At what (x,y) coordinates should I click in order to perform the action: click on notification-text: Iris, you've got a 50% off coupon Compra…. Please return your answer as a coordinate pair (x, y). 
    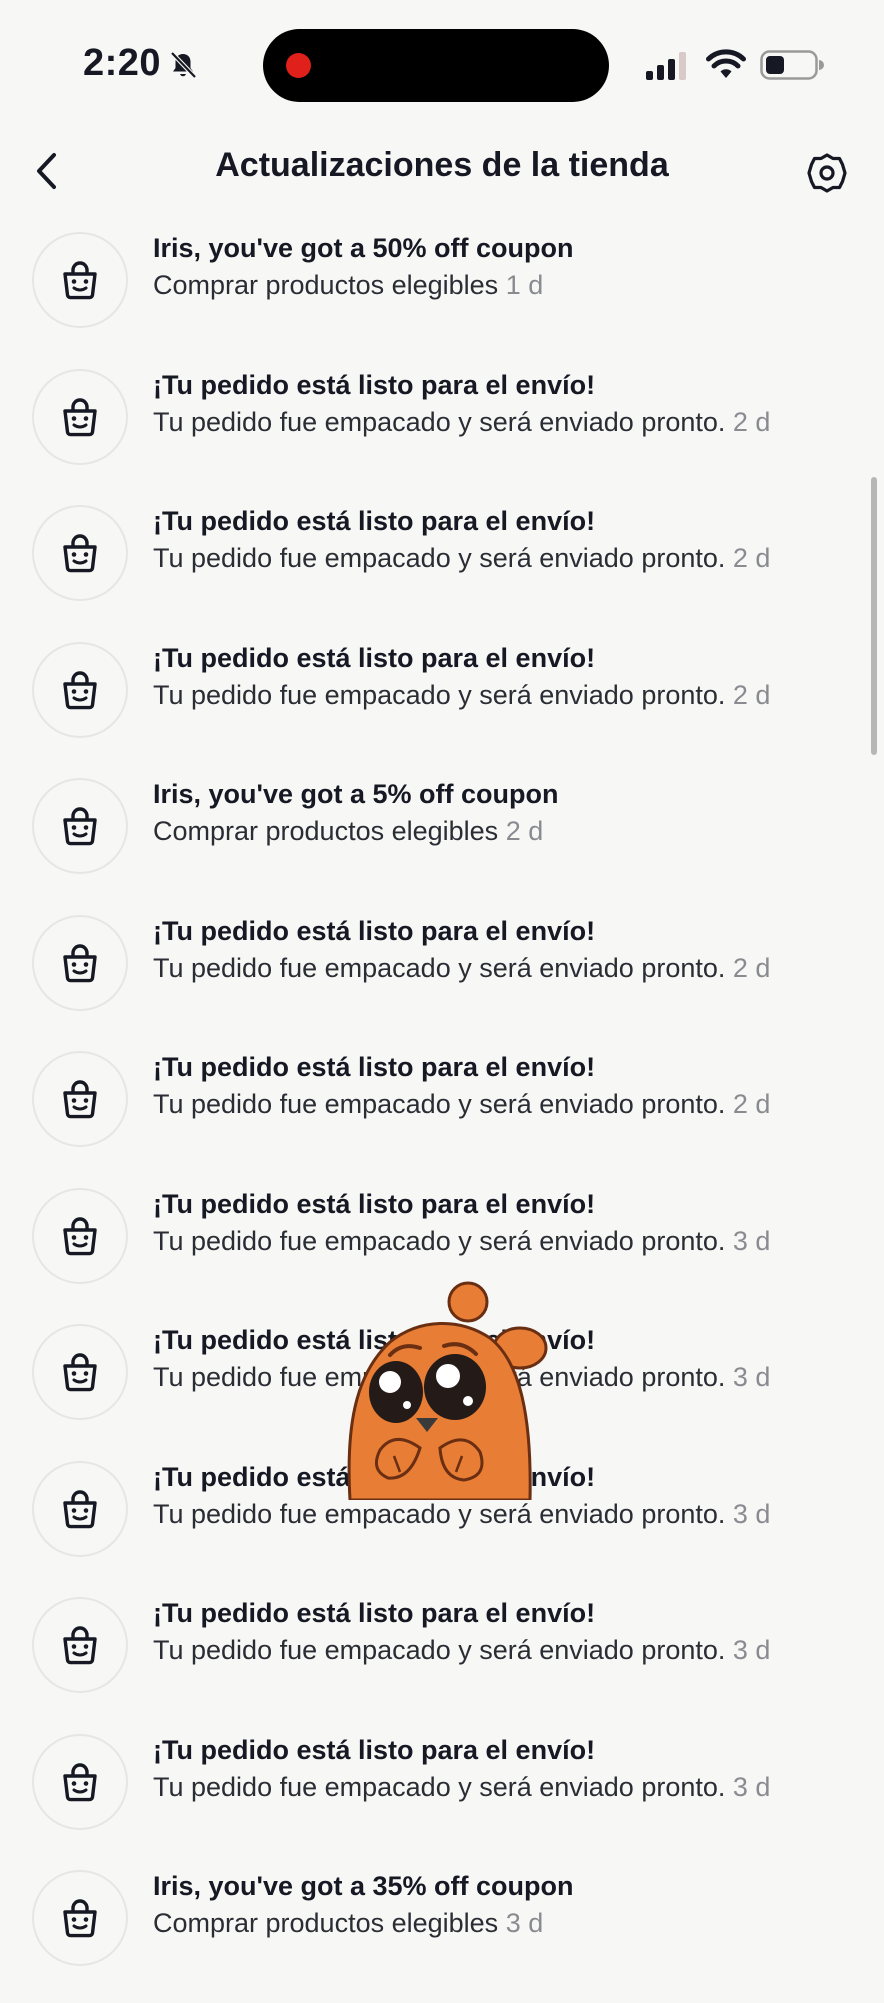
    Looking at the image, I should click on (513, 267).